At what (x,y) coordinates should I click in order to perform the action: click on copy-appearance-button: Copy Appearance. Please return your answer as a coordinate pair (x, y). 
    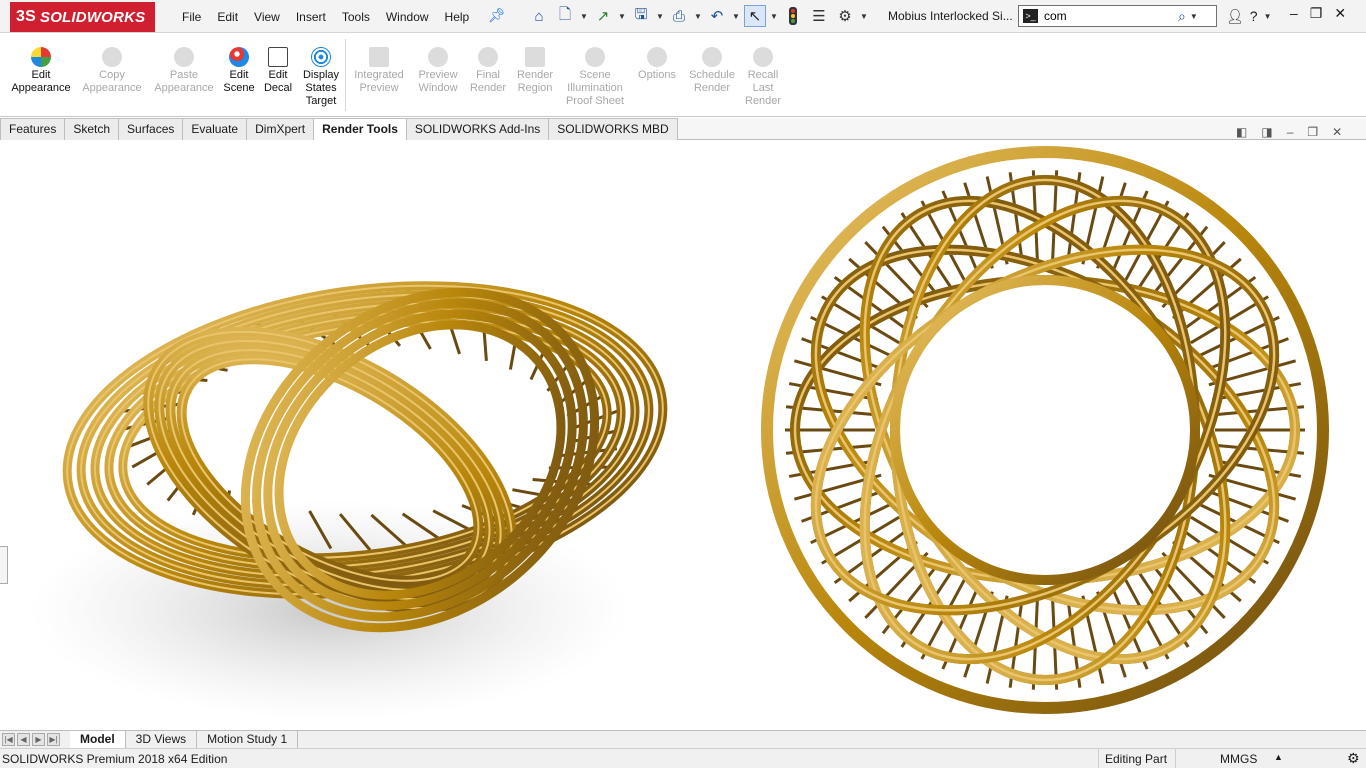
    Looking at the image, I should click on (112, 71).